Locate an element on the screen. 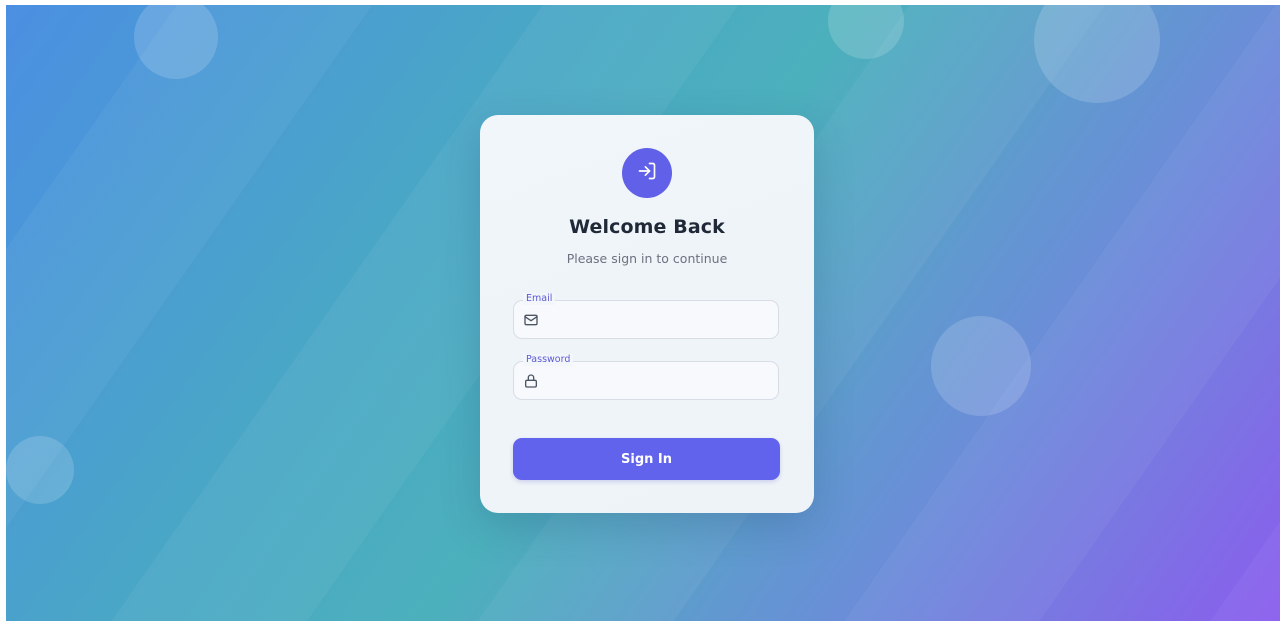 Image resolution: width=1286 pixels, height=621 pixels. email-field: Email is located at coordinates (646, 316).